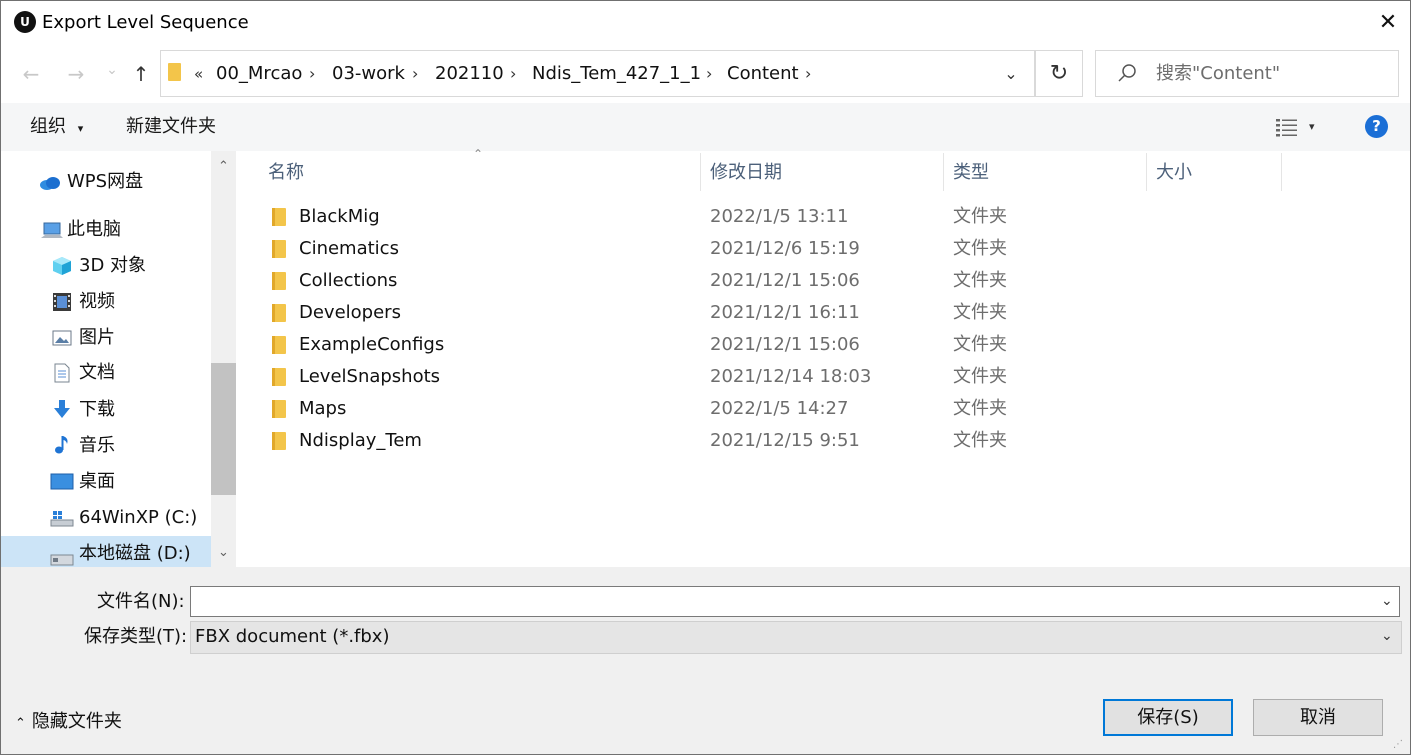 This screenshot has width=1411, height=755. I want to click on file-name: Ndisplay_Tem, so click(360, 440).